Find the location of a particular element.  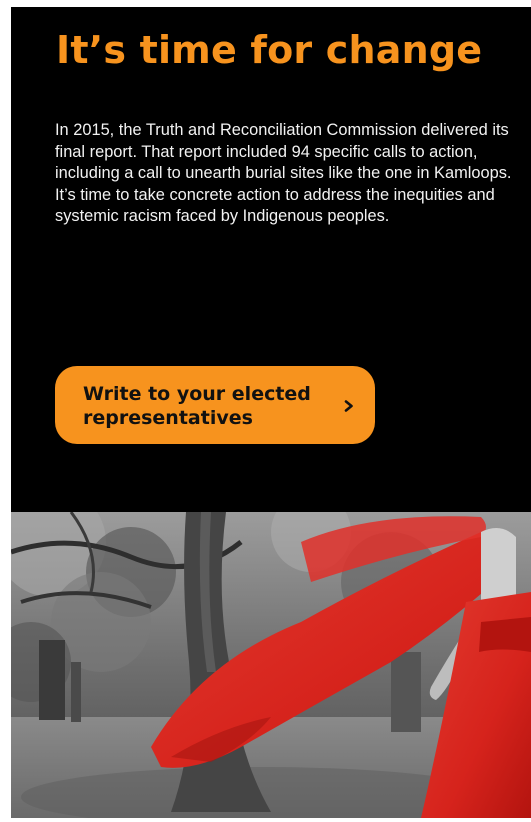

write-representatives-button: Write to your elected representatives is located at coordinates (215, 405).